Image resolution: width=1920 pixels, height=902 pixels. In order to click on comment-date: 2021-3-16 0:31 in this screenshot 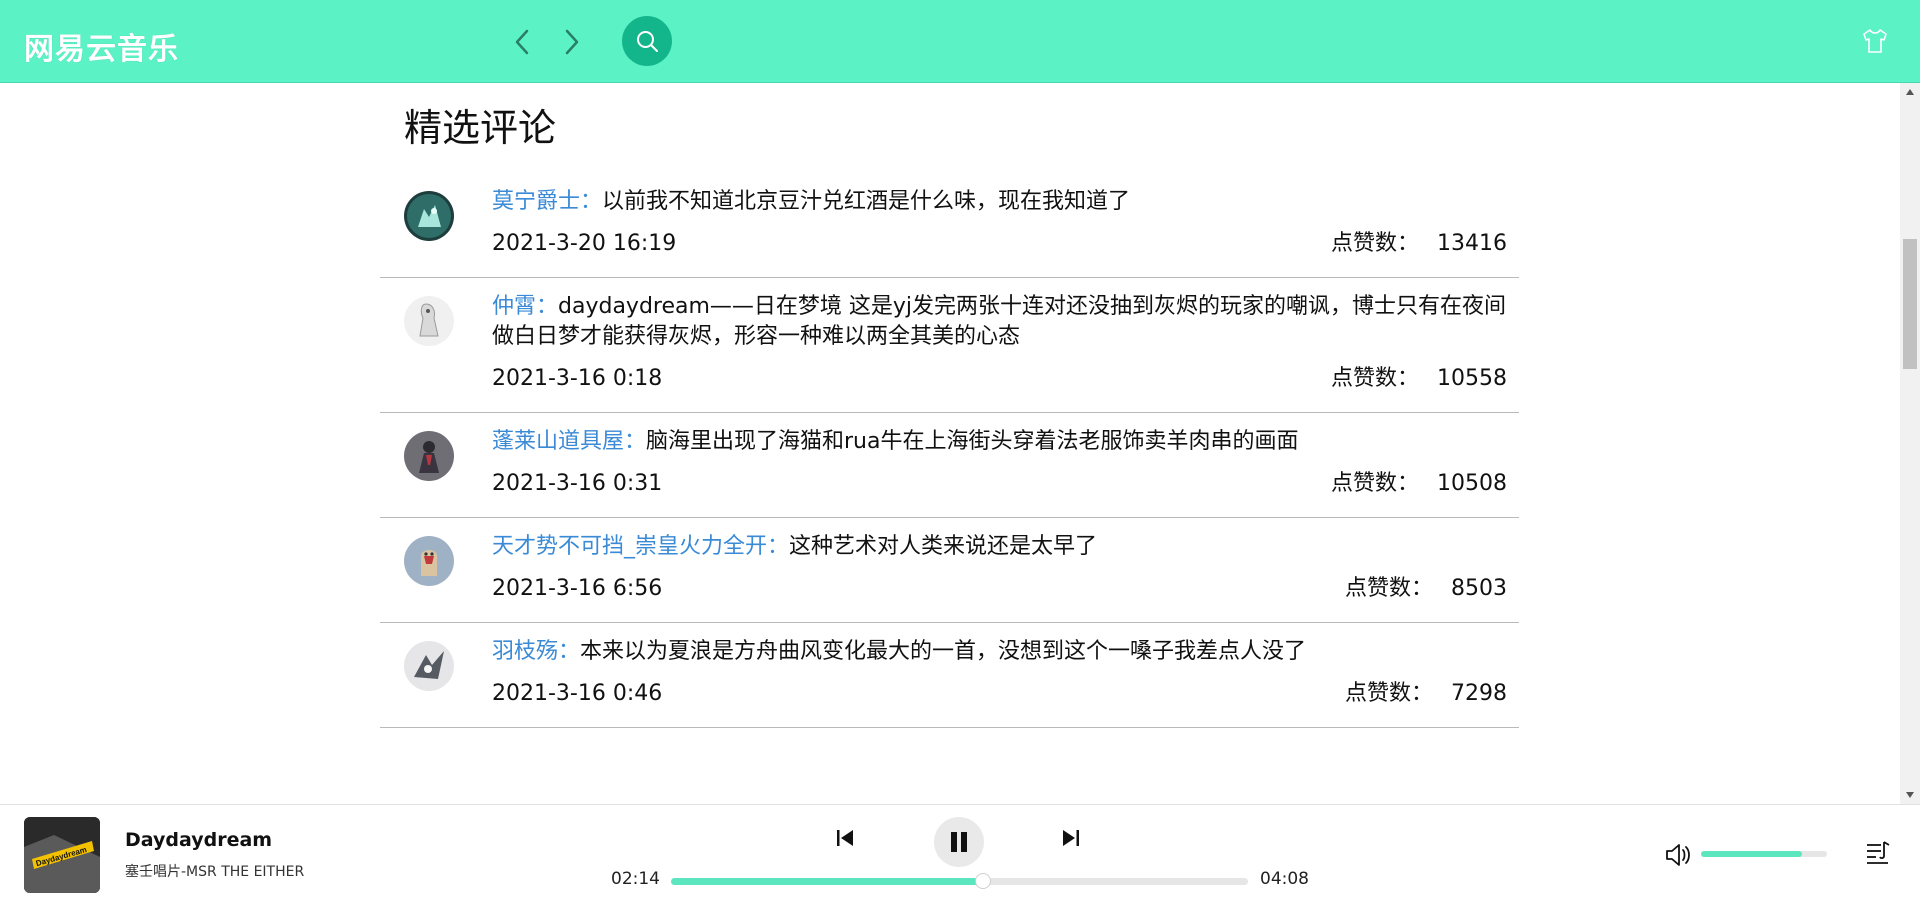, I will do `click(577, 483)`.